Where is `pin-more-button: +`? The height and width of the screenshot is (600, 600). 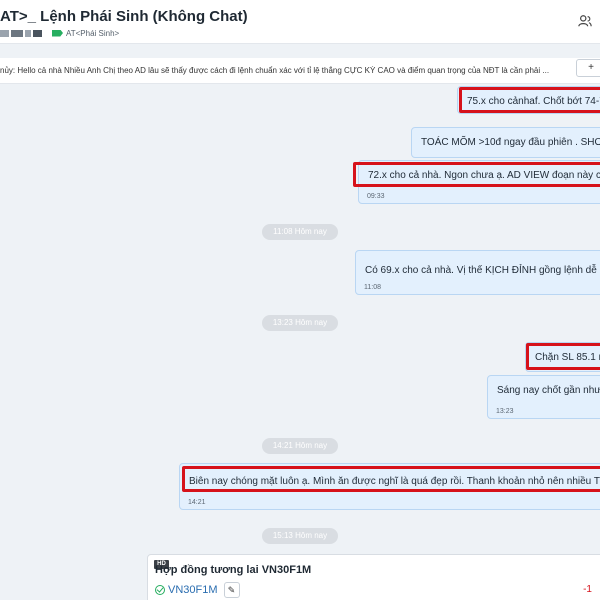 pin-more-button: + is located at coordinates (588, 68).